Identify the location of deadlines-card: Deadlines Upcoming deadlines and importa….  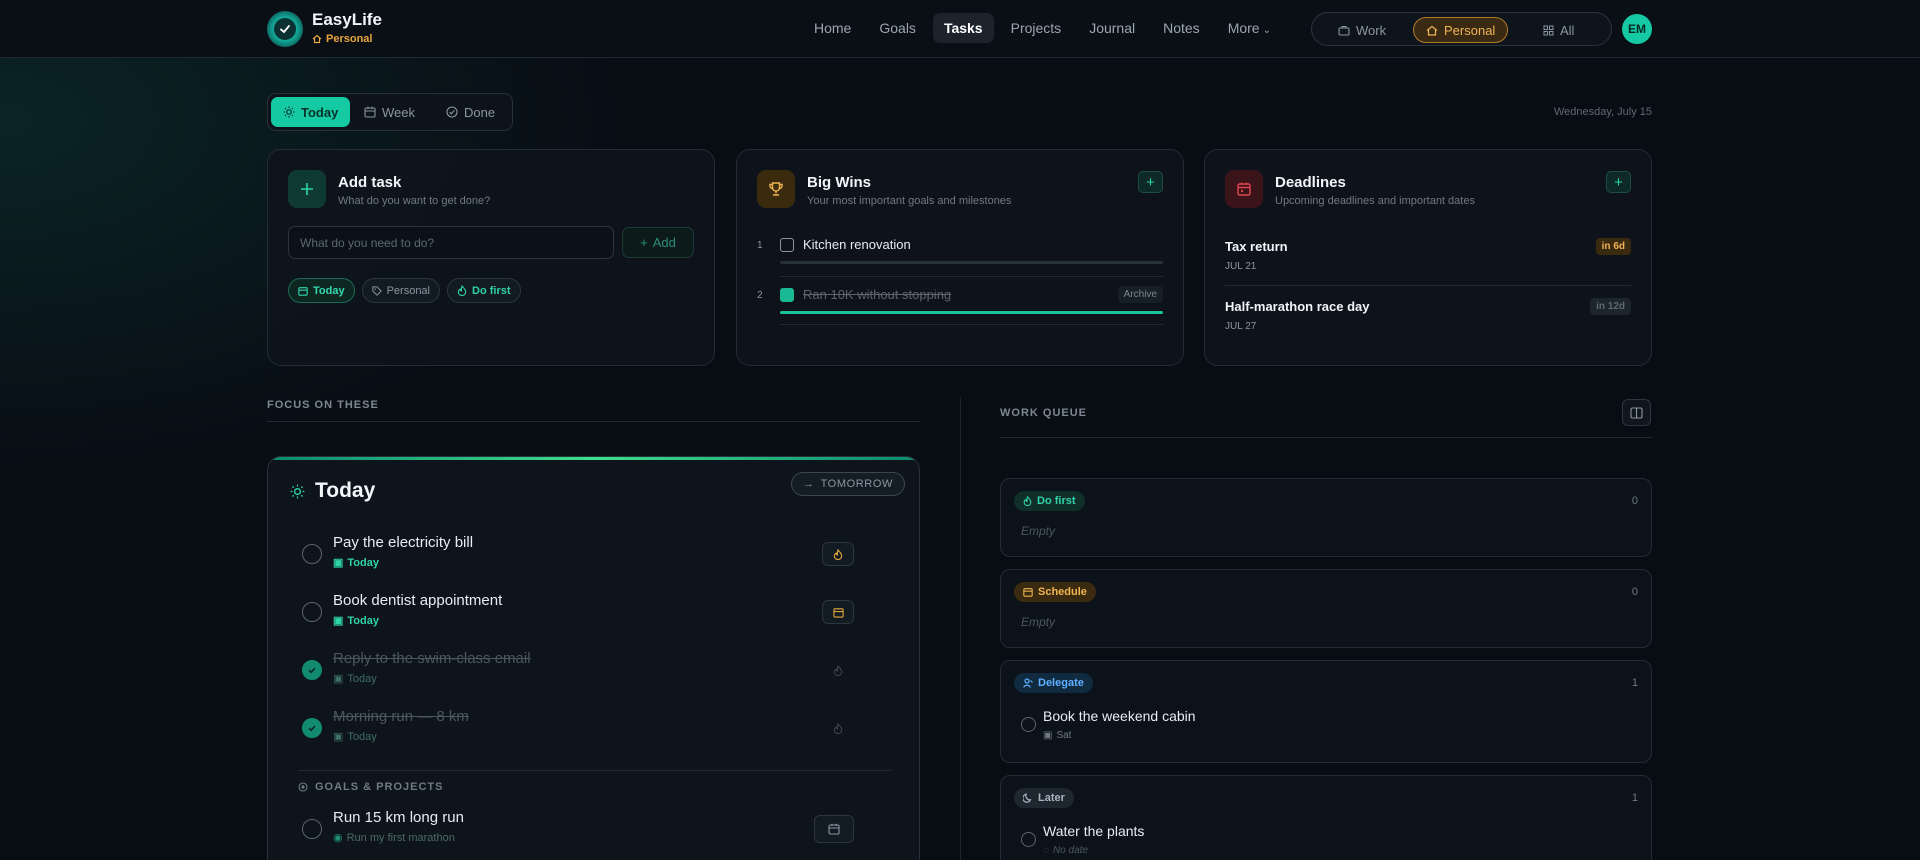
(1428, 257).